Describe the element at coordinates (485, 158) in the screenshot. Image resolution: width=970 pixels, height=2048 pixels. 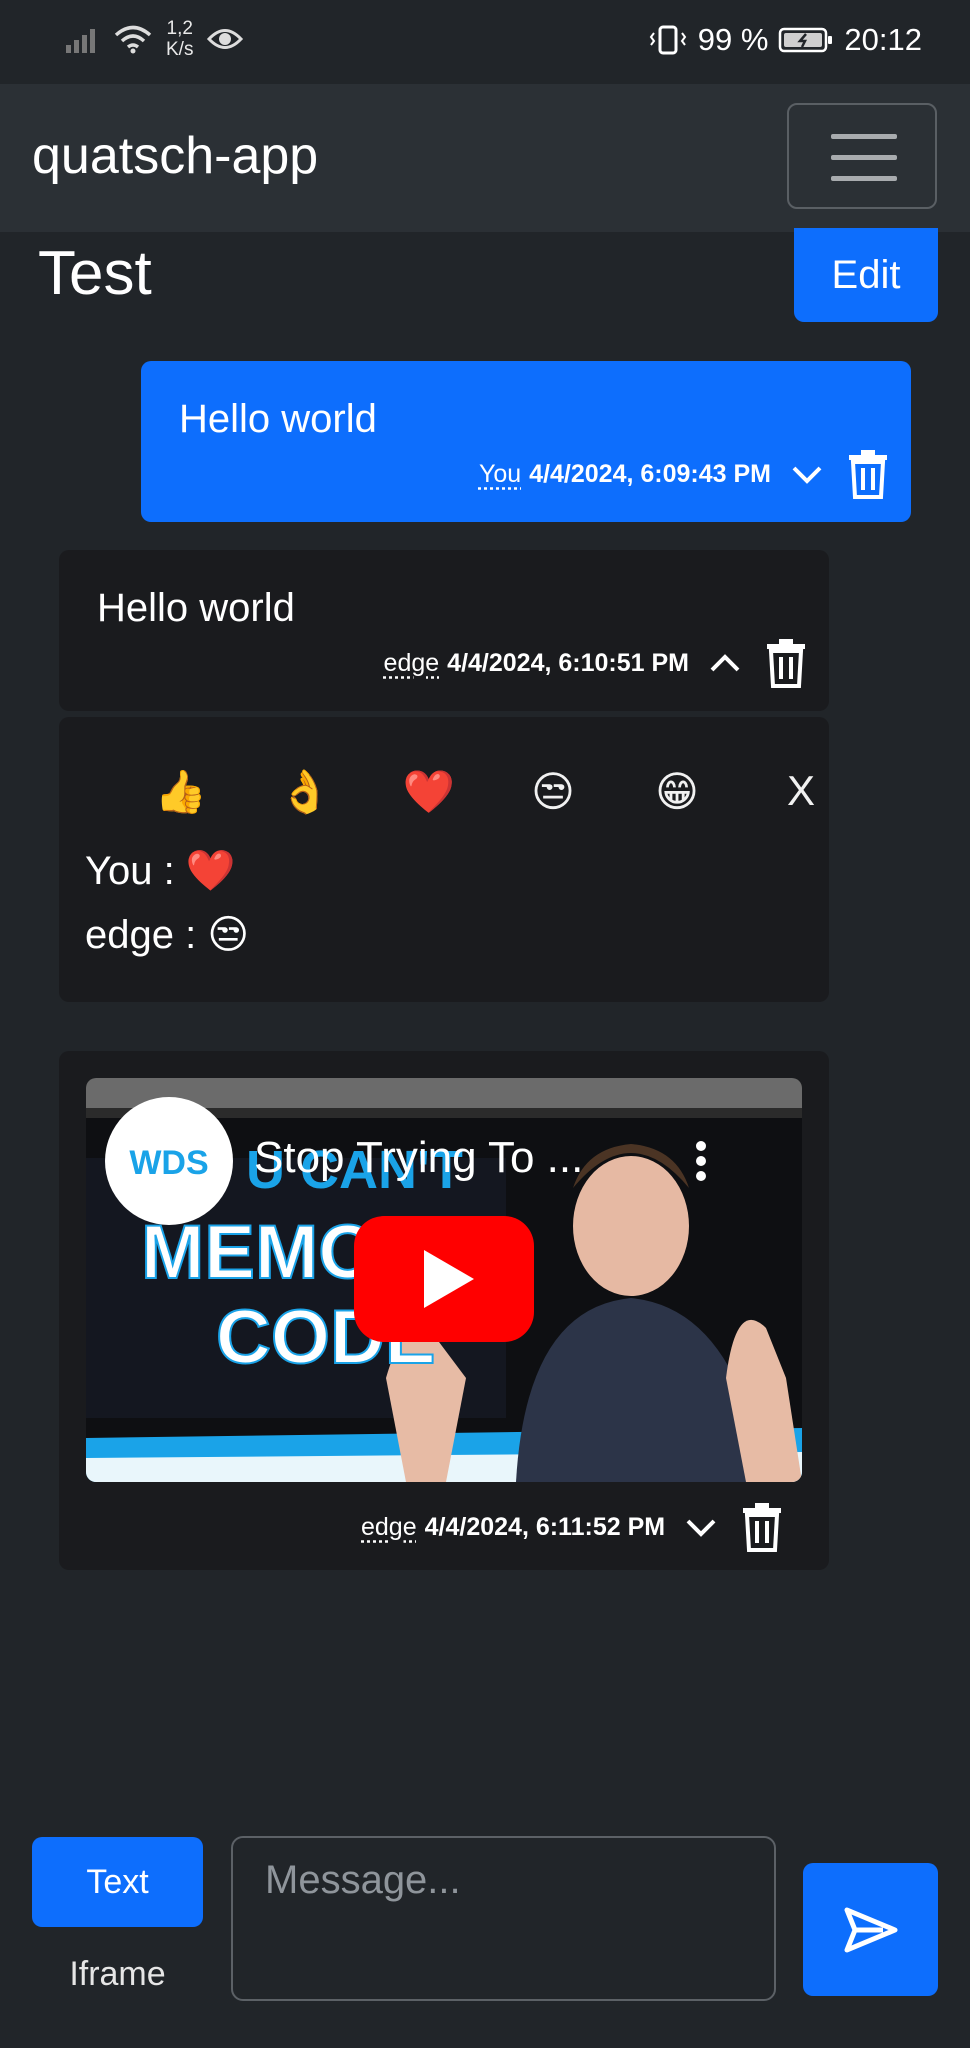
I see `navbar: quatsch-app` at that location.